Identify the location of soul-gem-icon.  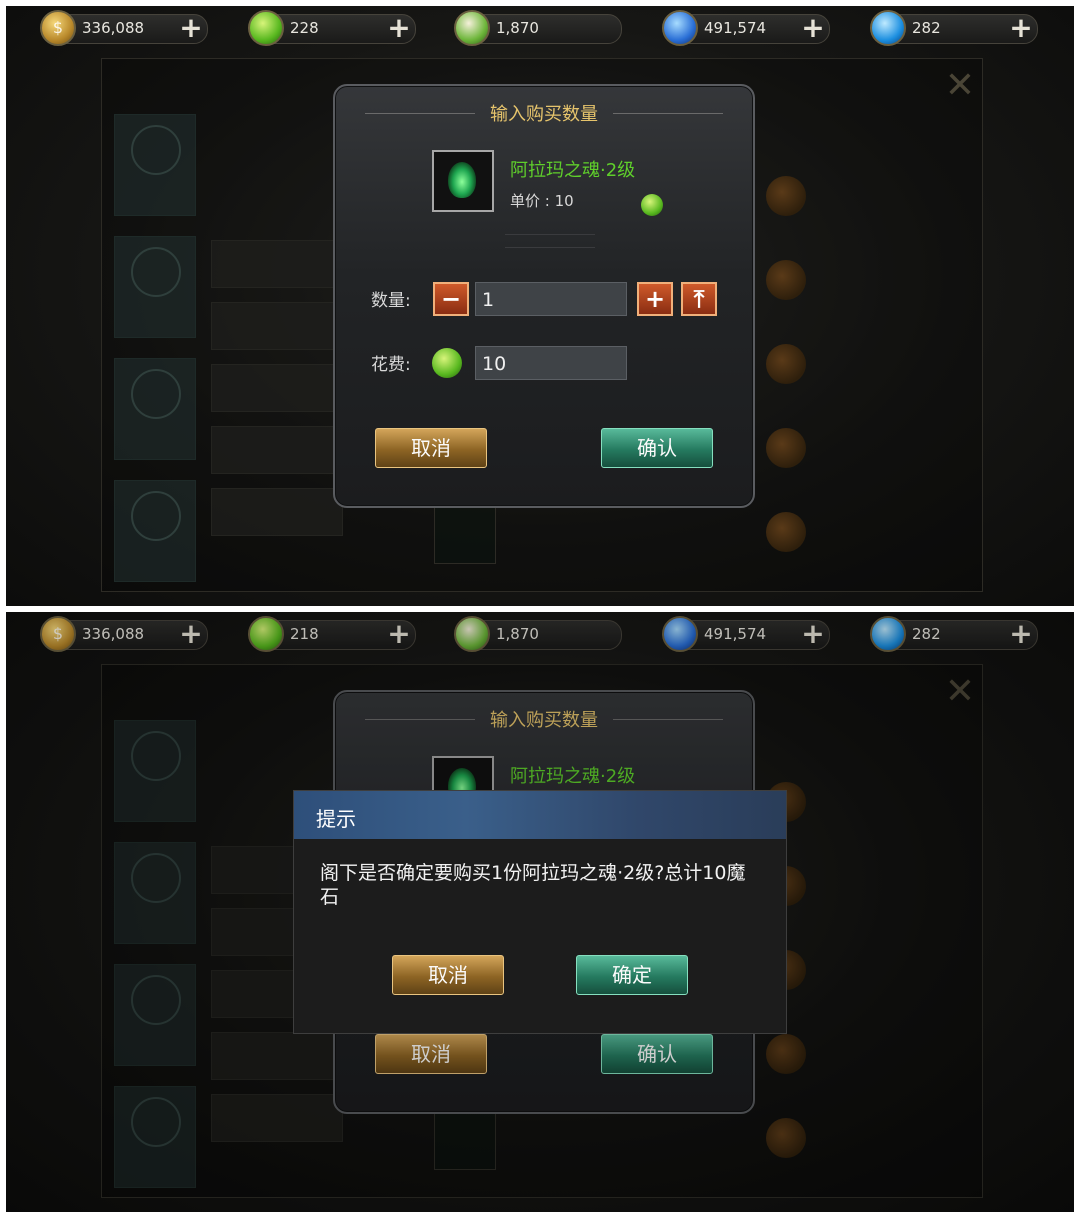
(462, 180).